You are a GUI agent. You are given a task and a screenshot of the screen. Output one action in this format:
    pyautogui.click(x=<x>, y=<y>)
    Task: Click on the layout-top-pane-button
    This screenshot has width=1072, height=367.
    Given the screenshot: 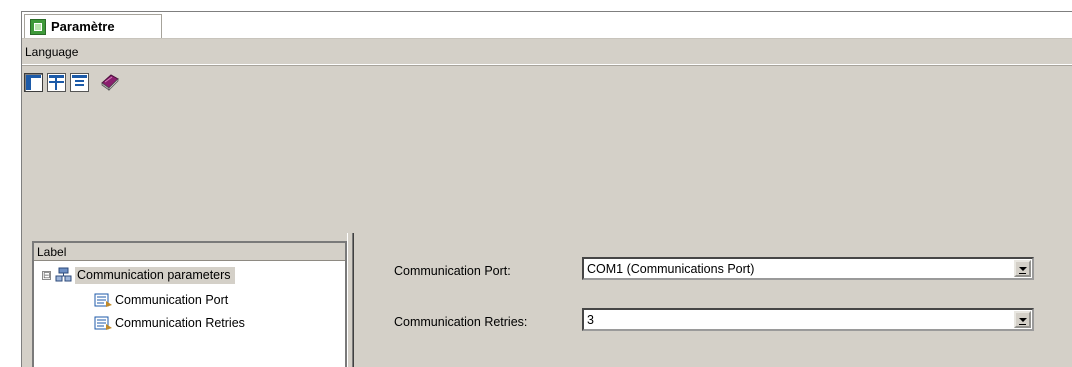 What is the action you would take?
    pyautogui.click(x=56, y=82)
    